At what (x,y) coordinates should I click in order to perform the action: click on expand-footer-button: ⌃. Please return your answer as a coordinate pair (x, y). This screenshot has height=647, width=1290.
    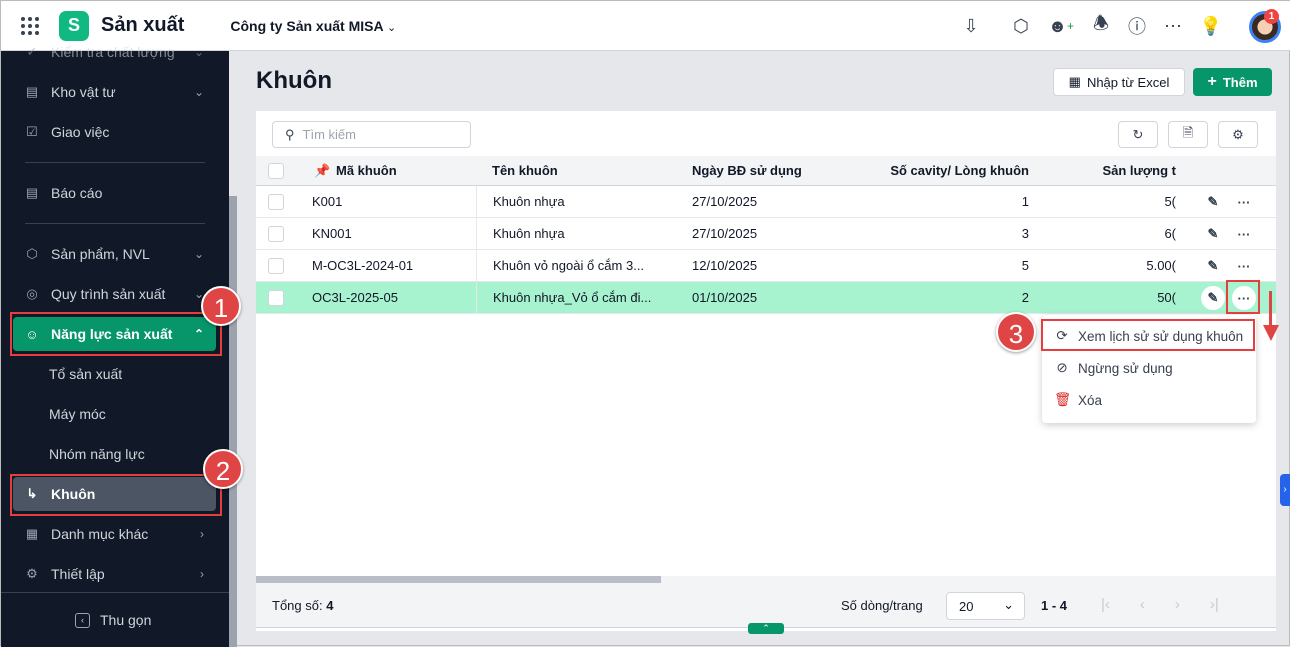
    Looking at the image, I should click on (766, 628).